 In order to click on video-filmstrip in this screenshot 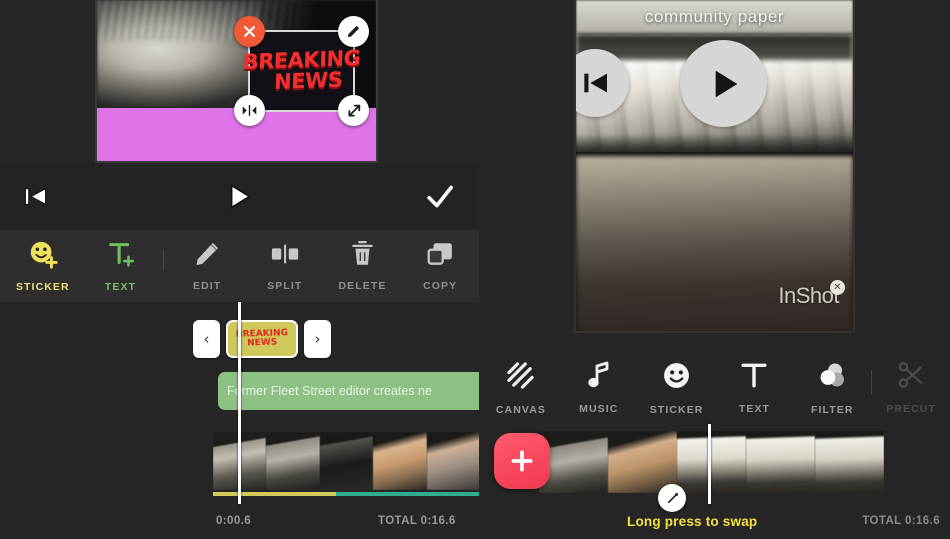, I will do `click(346, 461)`.